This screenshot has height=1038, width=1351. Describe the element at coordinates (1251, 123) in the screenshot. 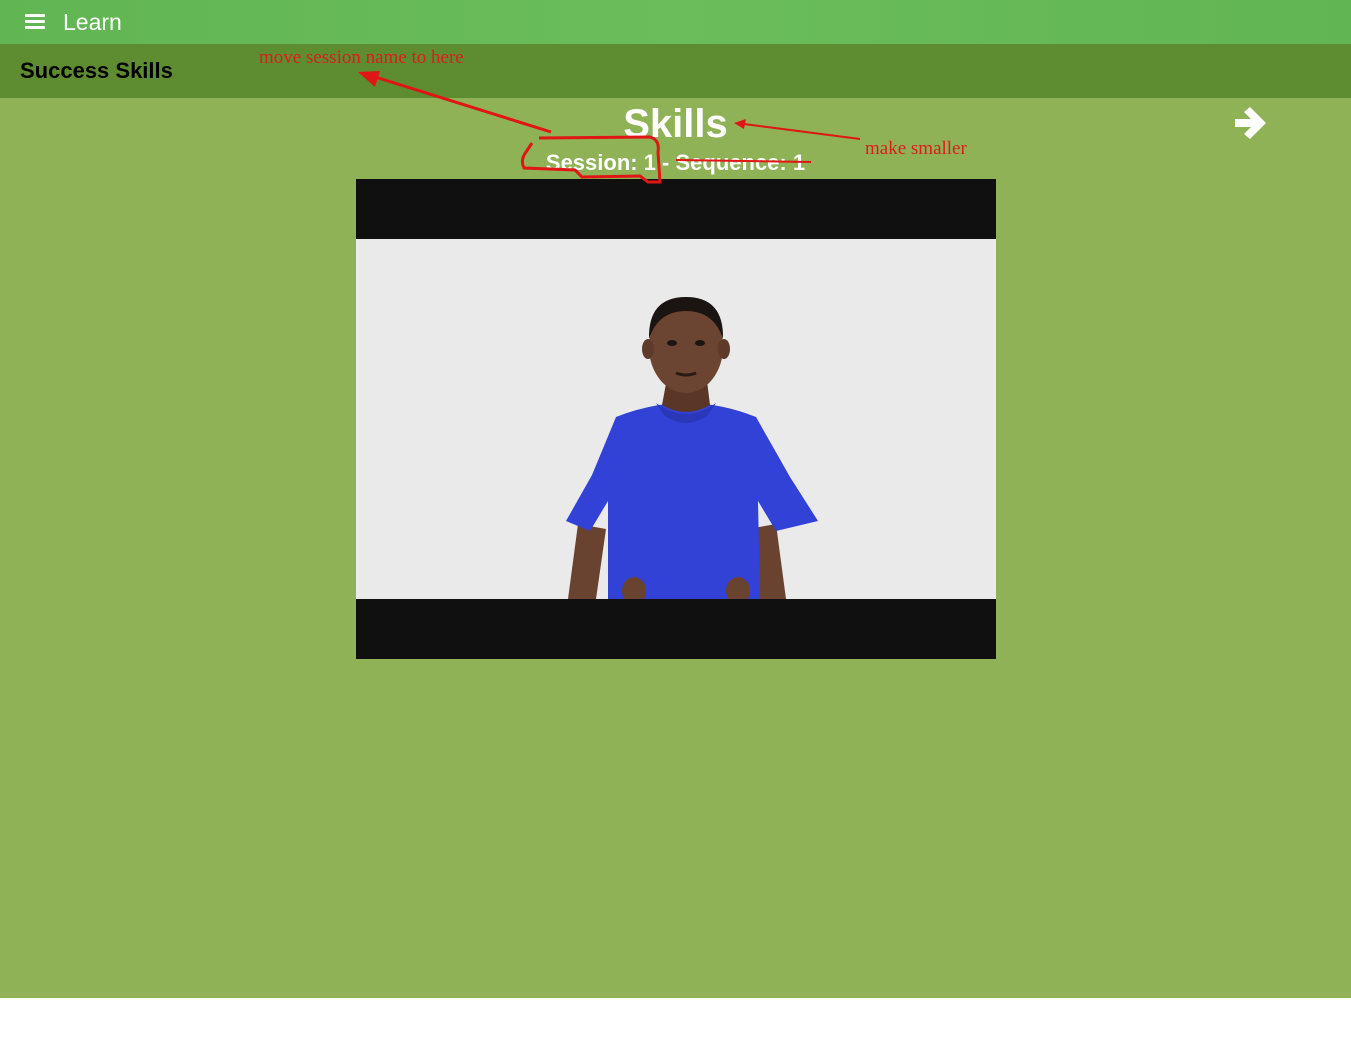

I see `arrow-right-icon` at that location.